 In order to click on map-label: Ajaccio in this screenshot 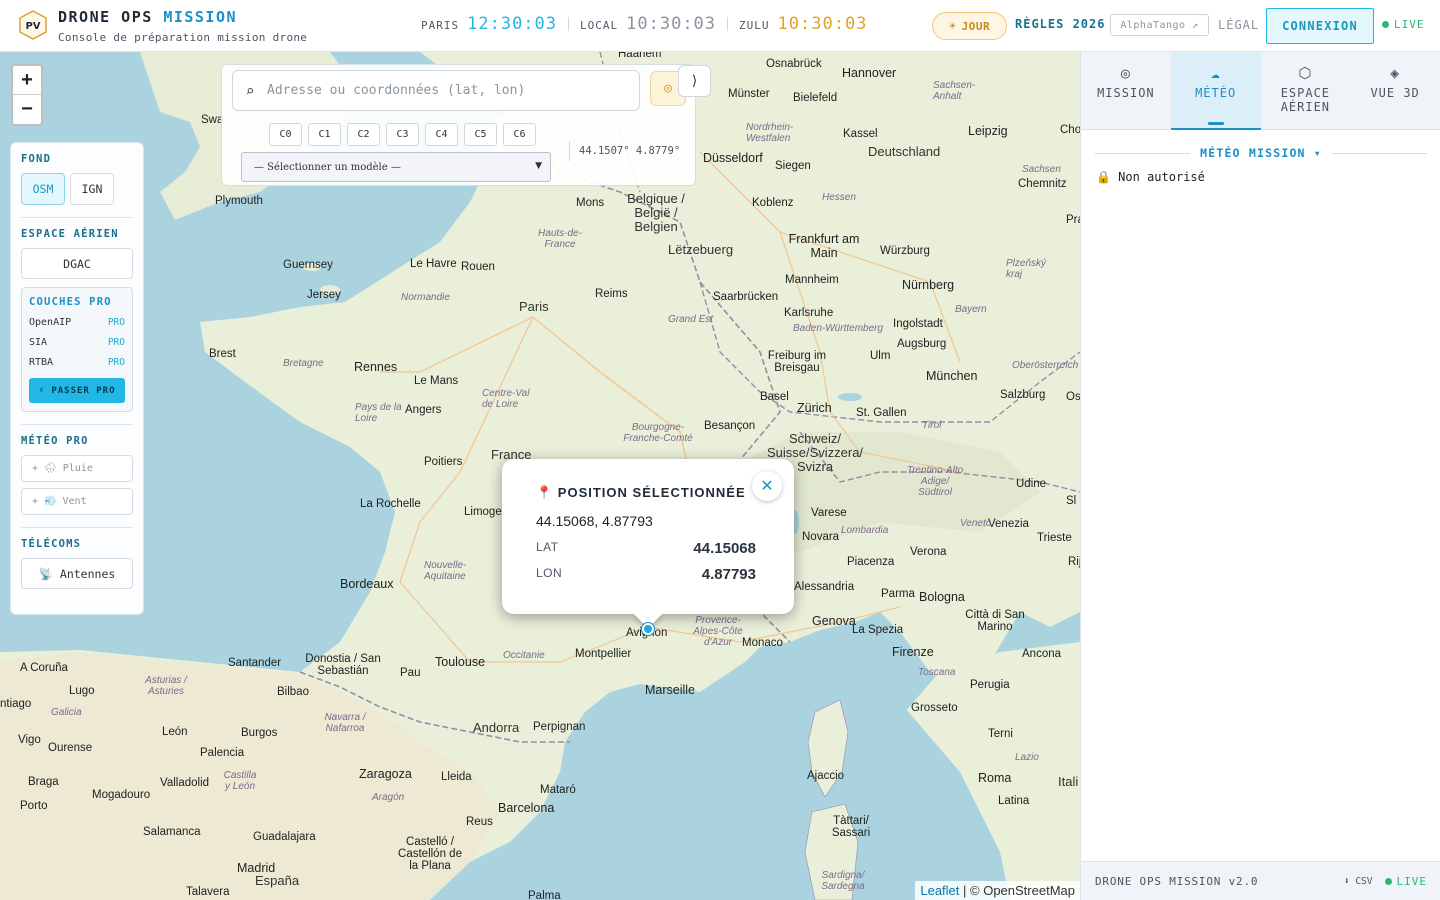, I will do `click(826, 776)`.